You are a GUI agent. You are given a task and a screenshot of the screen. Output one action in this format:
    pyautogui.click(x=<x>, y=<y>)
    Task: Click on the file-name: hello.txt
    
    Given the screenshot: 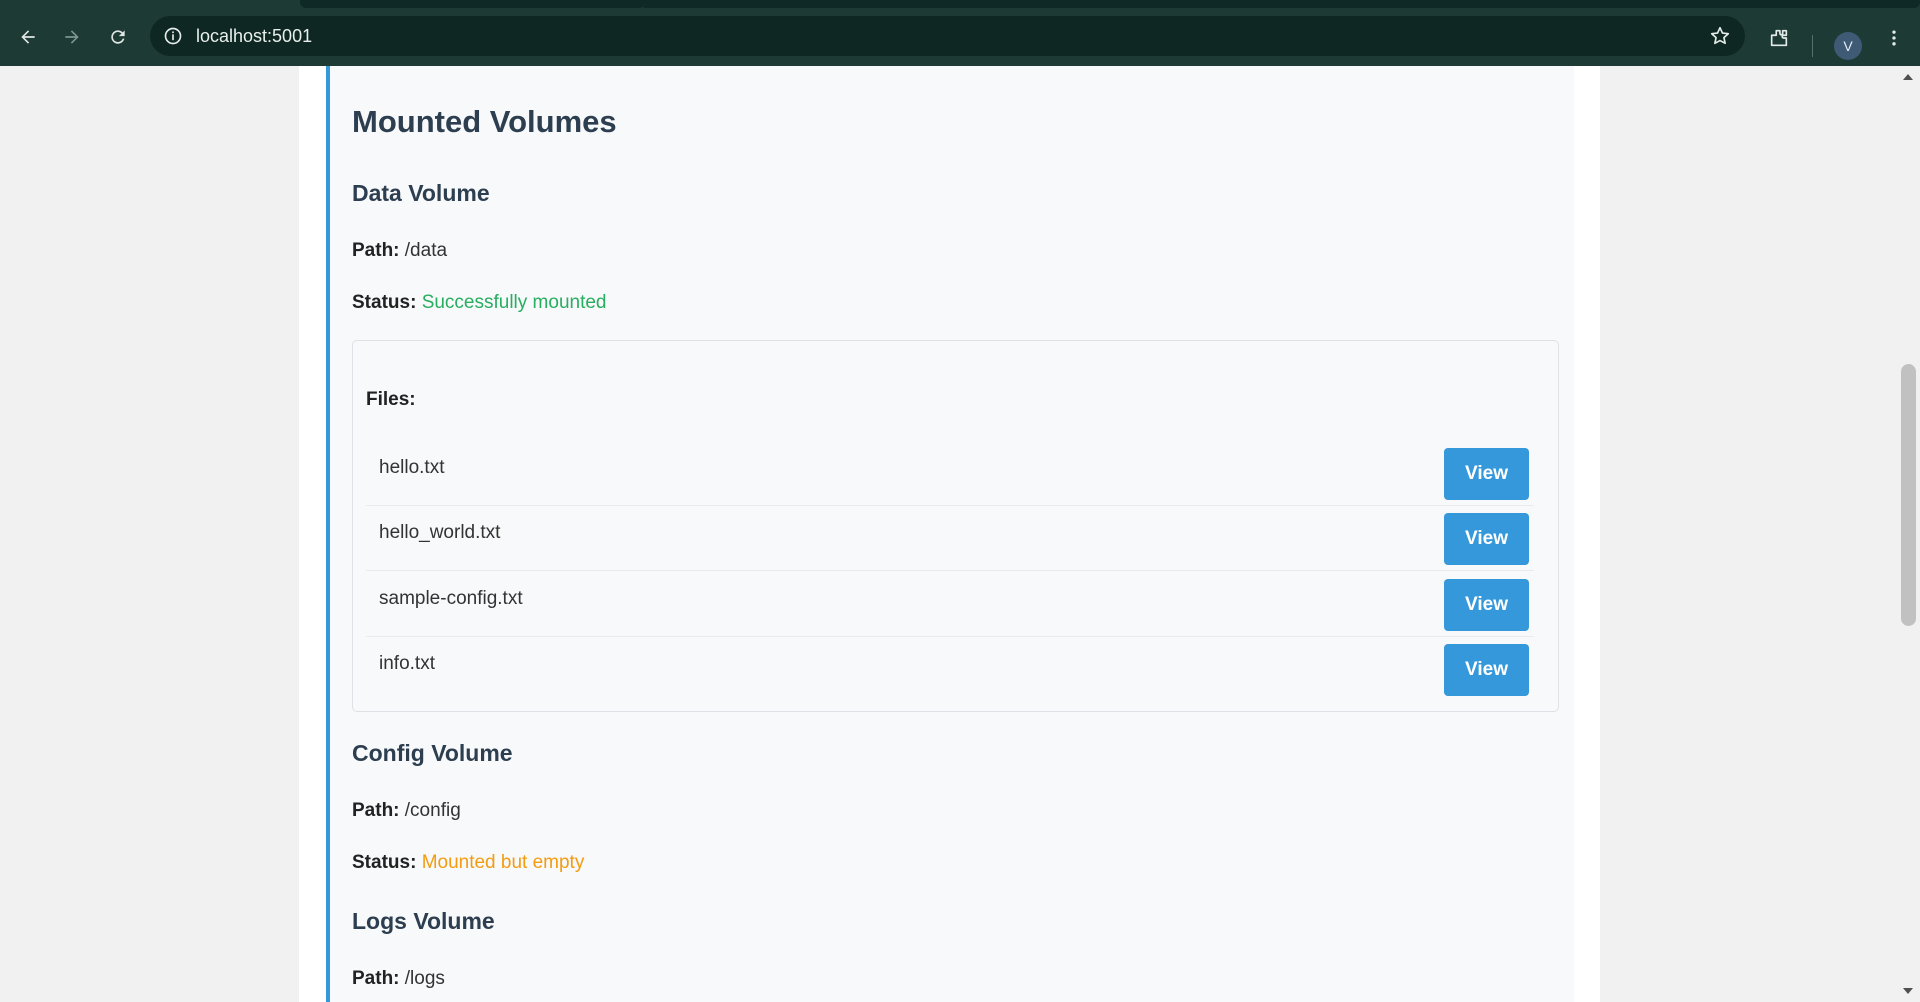 What is the action you would take?
    pyautogui.click(x=412, y=467)
    